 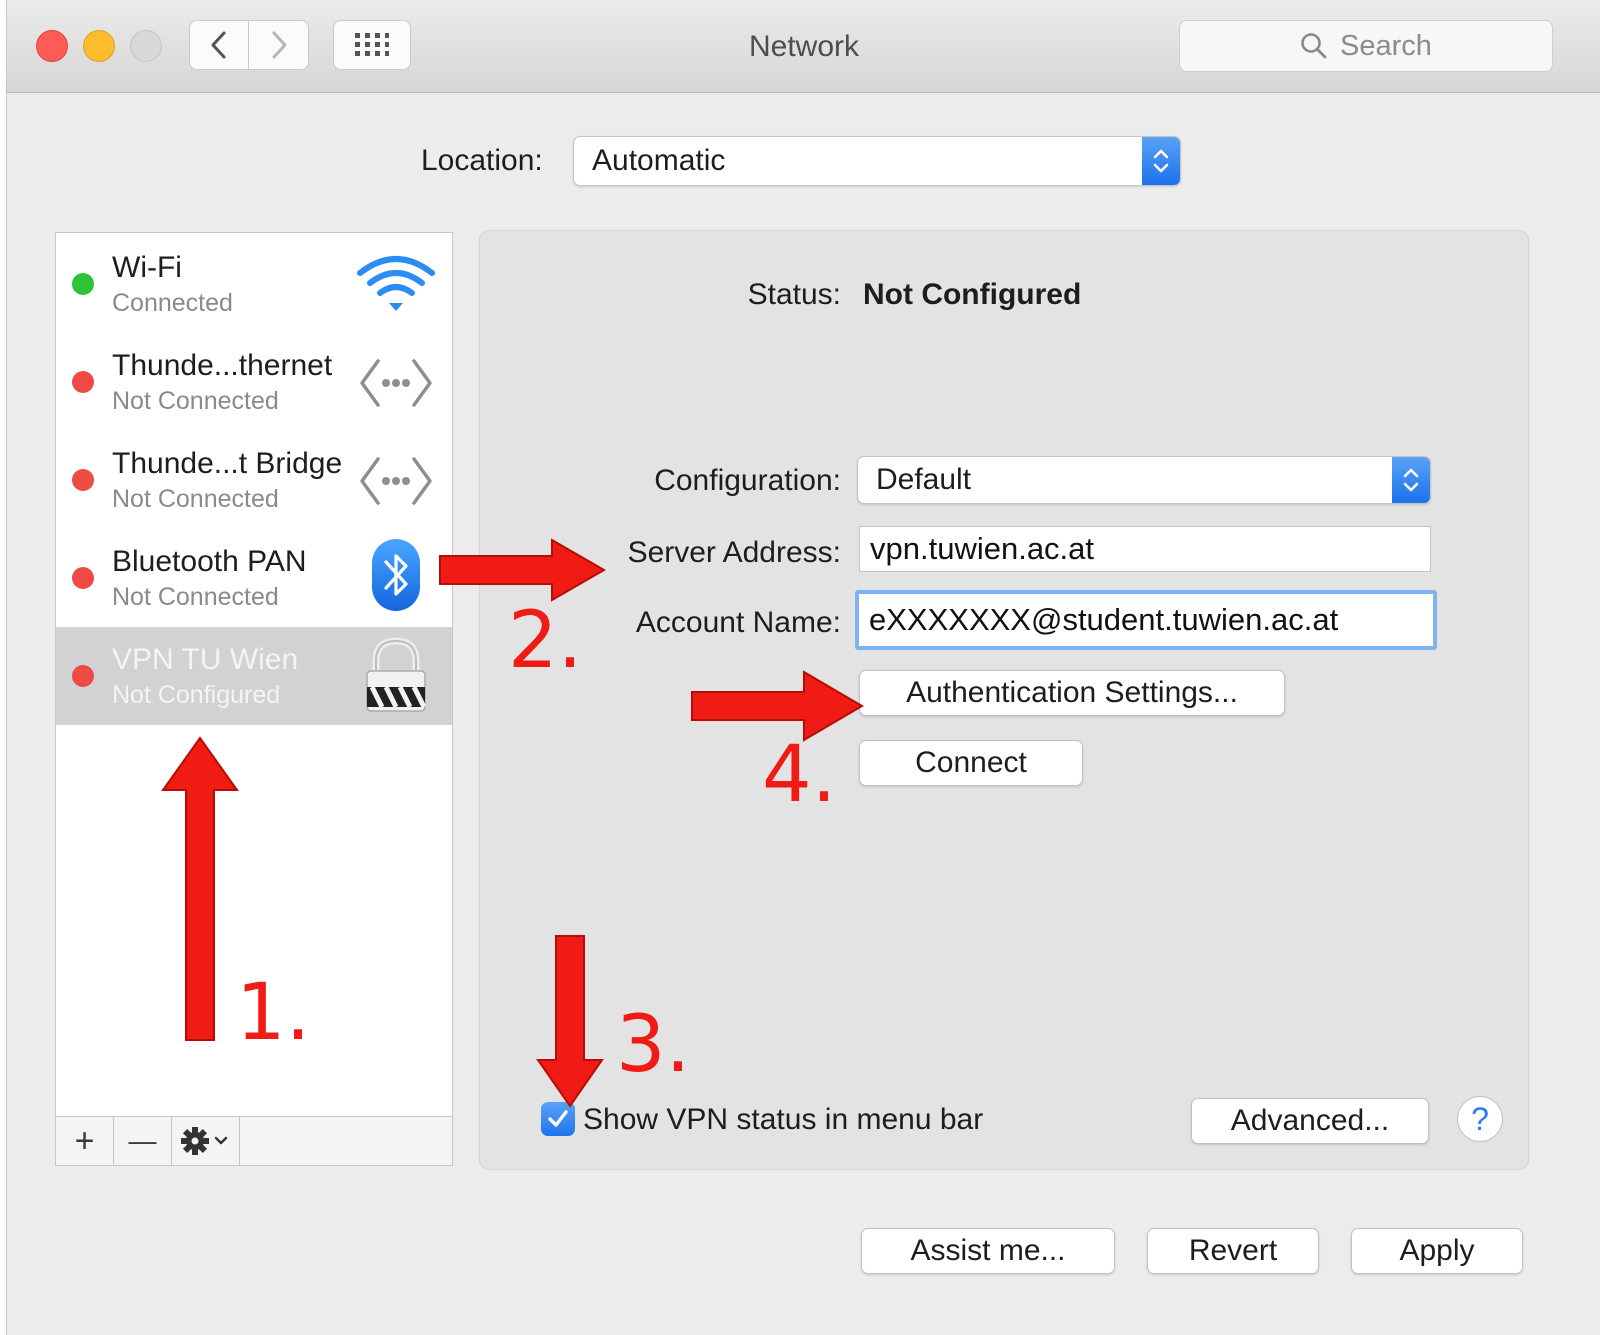 I want to click on step-2-label: 2., so click(x=545, y=641).